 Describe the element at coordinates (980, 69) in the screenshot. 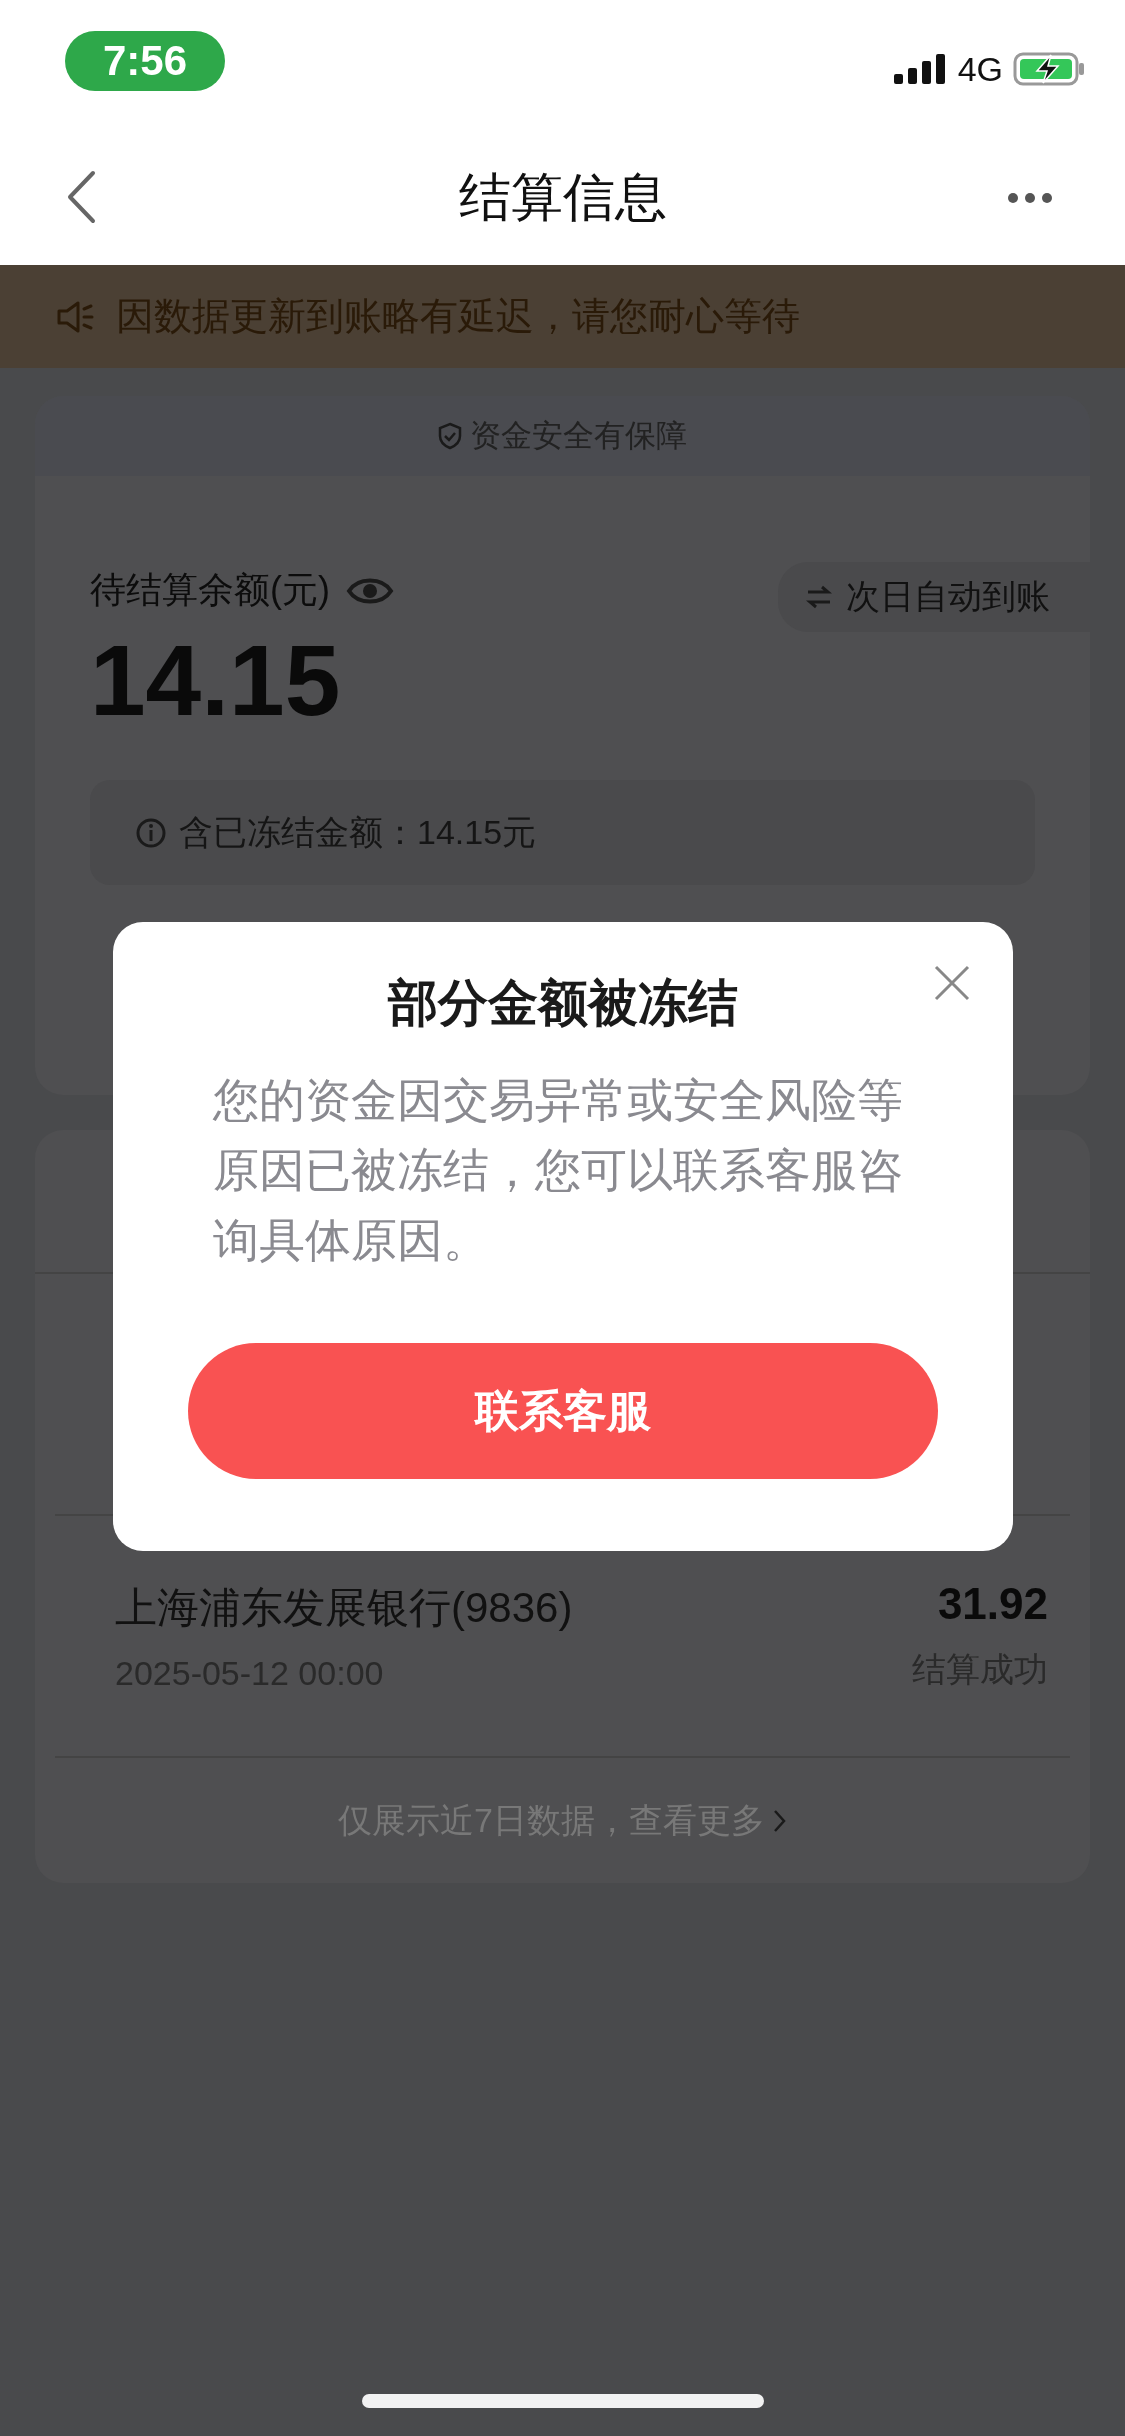

I see `network-label: 4G` at that location.